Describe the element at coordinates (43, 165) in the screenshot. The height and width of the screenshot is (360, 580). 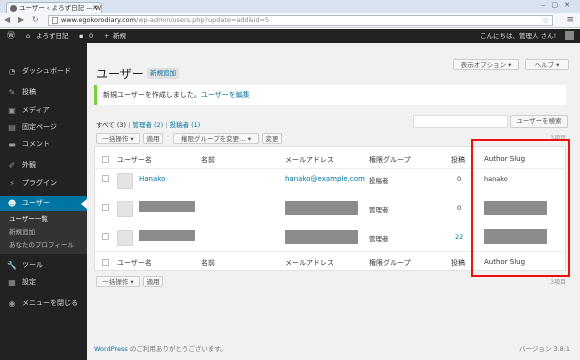
I see `sidebar-item-appearance: ✐ 外観` at that location.